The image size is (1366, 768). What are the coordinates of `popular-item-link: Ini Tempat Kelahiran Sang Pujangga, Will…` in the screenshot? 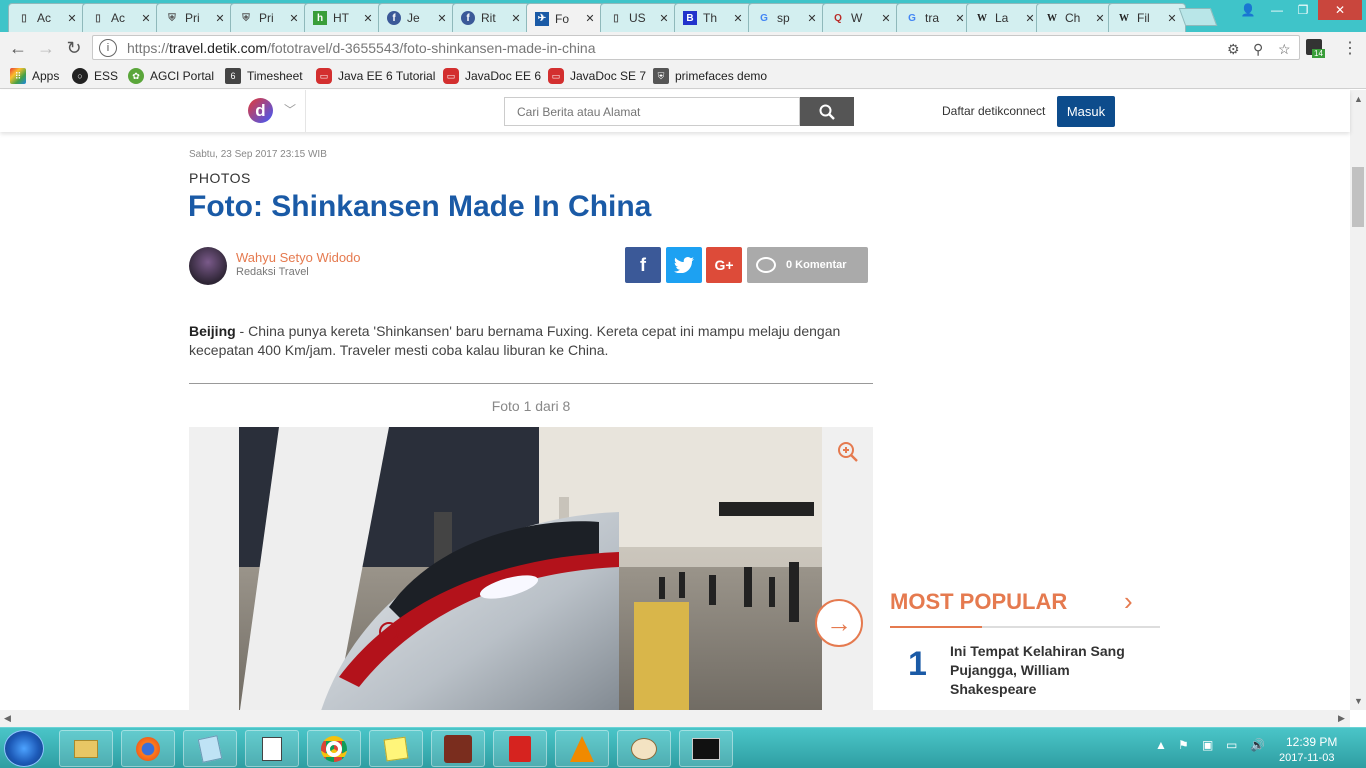 It's located at (1050, 670).